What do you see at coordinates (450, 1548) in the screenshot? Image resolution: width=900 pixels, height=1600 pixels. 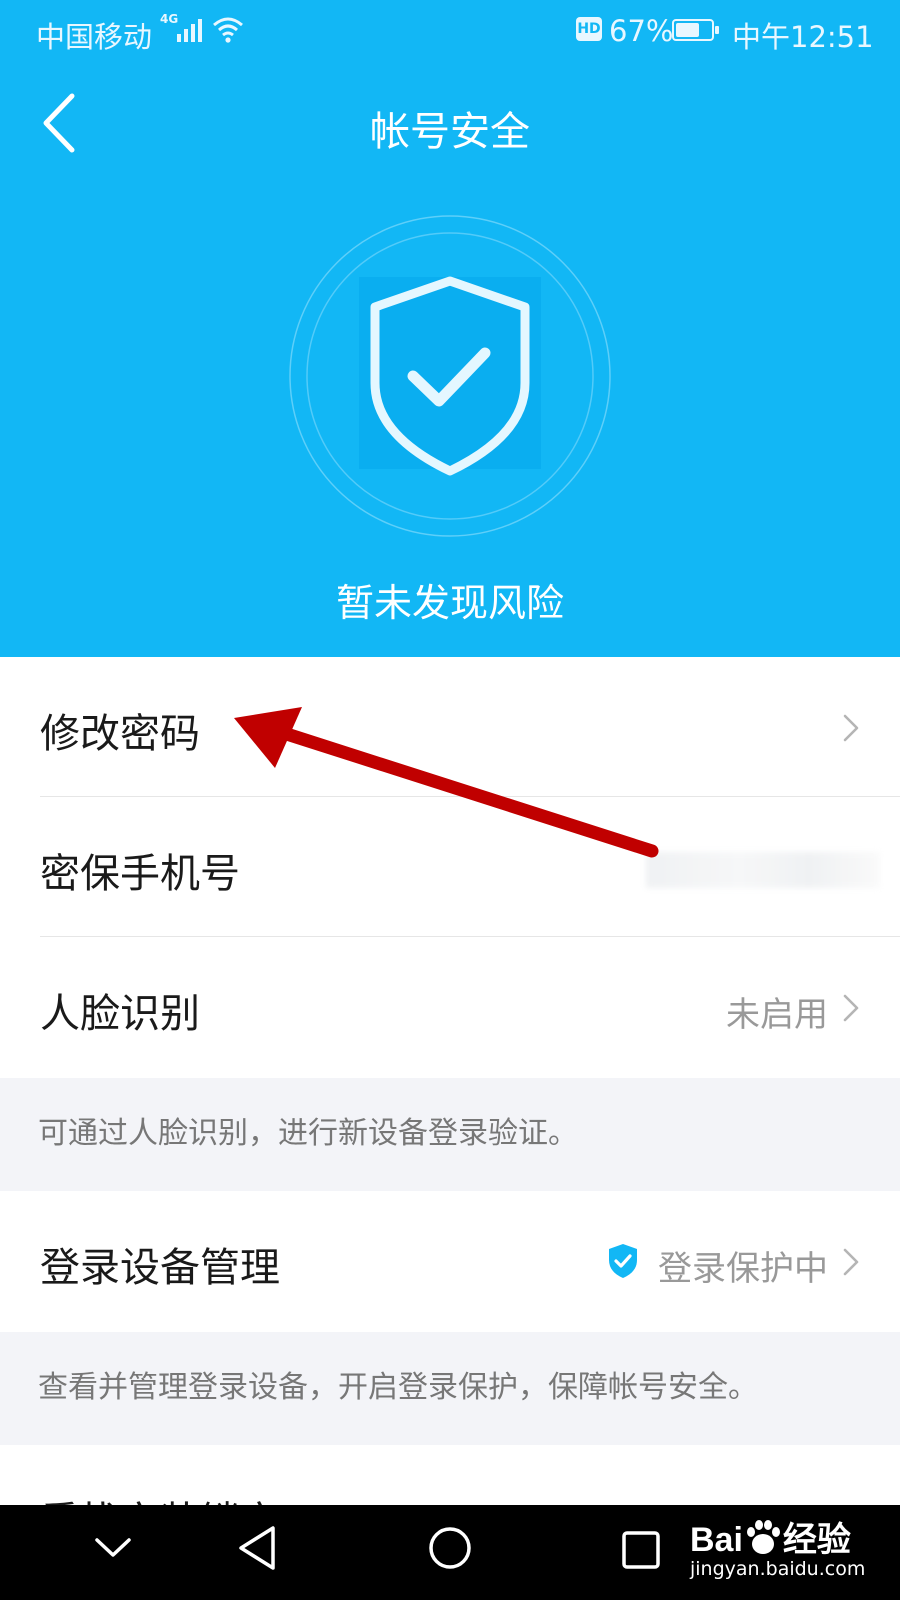 I see `home-circle-icon` at bounding box center [450, 1548].